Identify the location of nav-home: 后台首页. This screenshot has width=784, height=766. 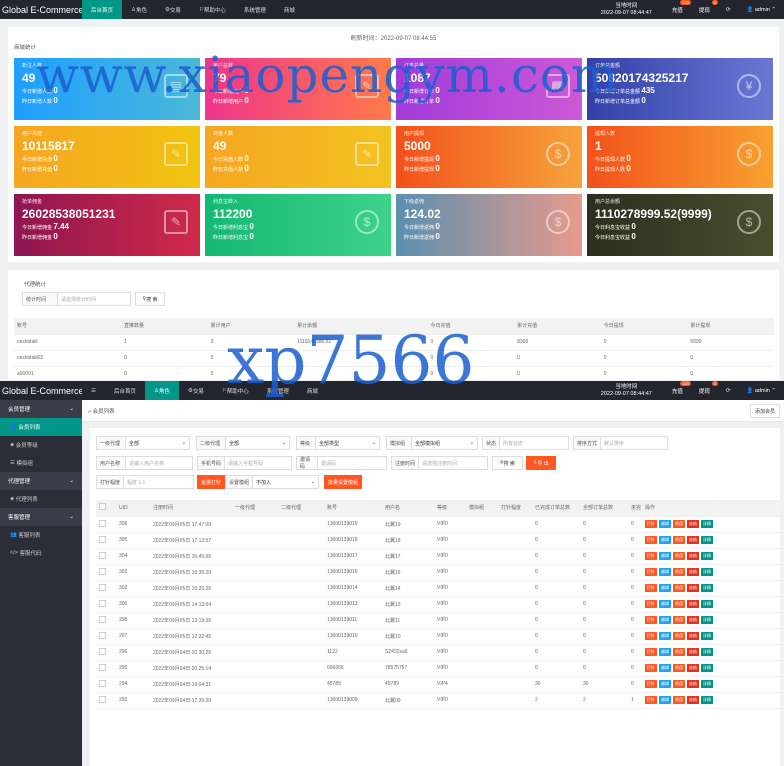
(102, 9).